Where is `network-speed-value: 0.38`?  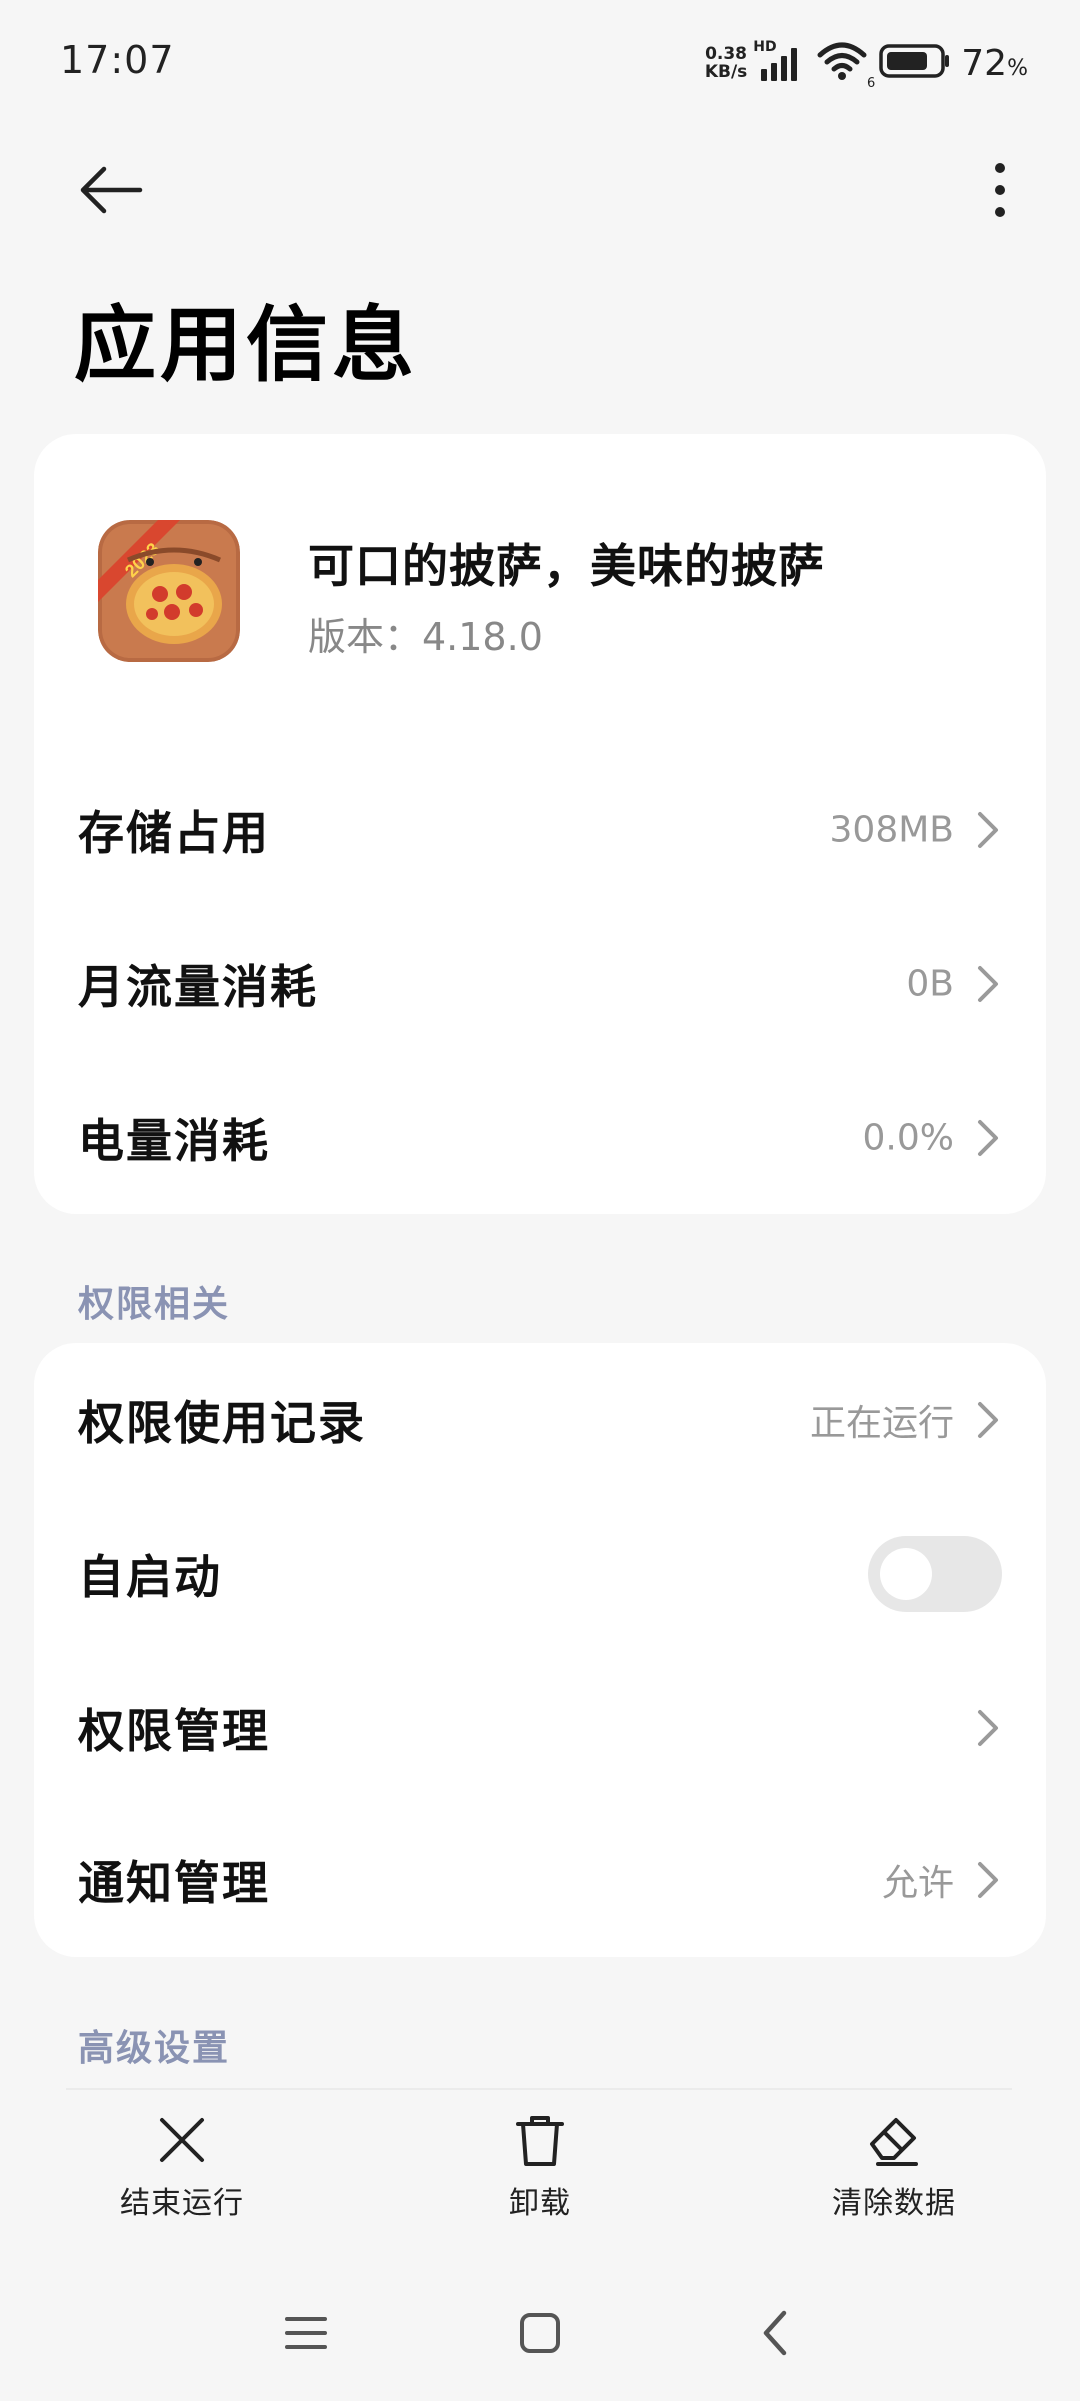
network-speed-value: 0.38 is located at coordinates (726, 54).